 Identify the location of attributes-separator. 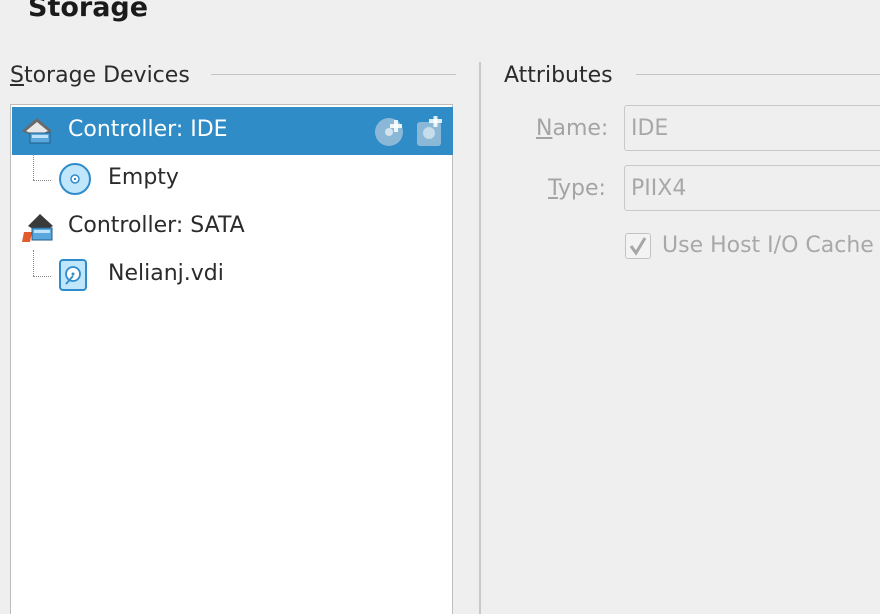
(758, 74).